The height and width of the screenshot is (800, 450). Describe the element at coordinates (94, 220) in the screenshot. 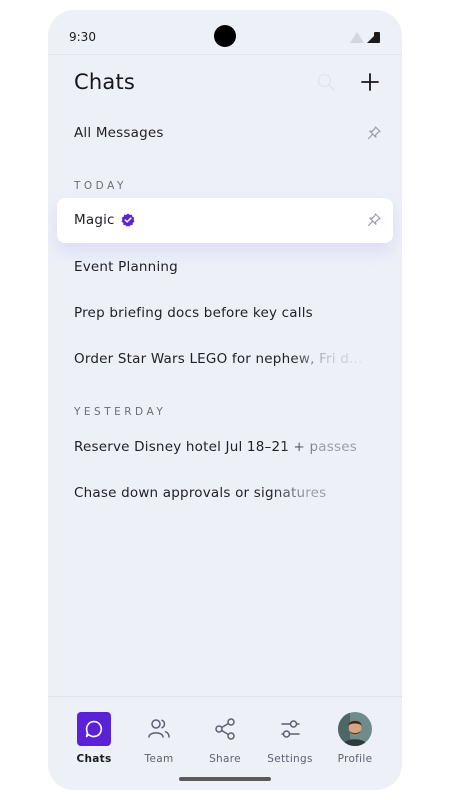

I see `chat-item-magic: Magic` at that location.